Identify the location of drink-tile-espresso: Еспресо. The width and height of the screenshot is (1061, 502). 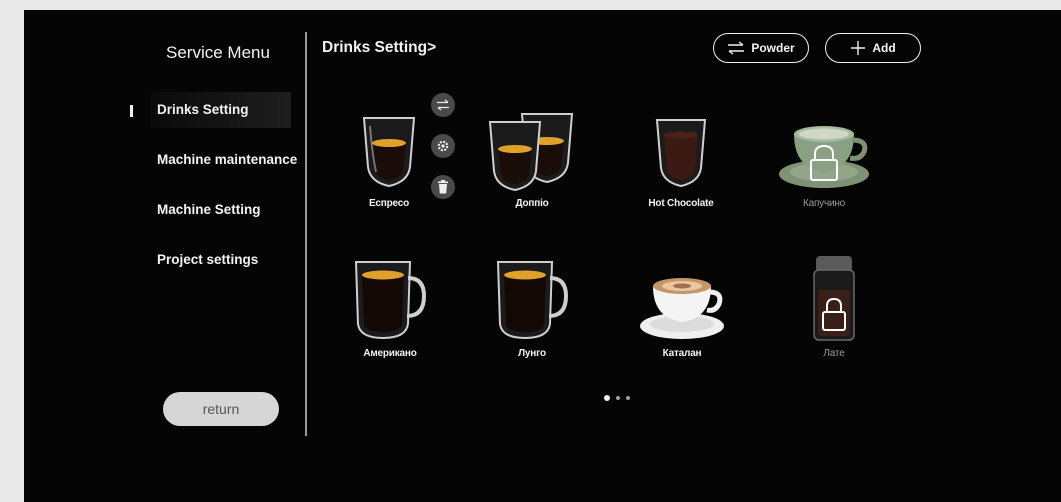
(389, 155).